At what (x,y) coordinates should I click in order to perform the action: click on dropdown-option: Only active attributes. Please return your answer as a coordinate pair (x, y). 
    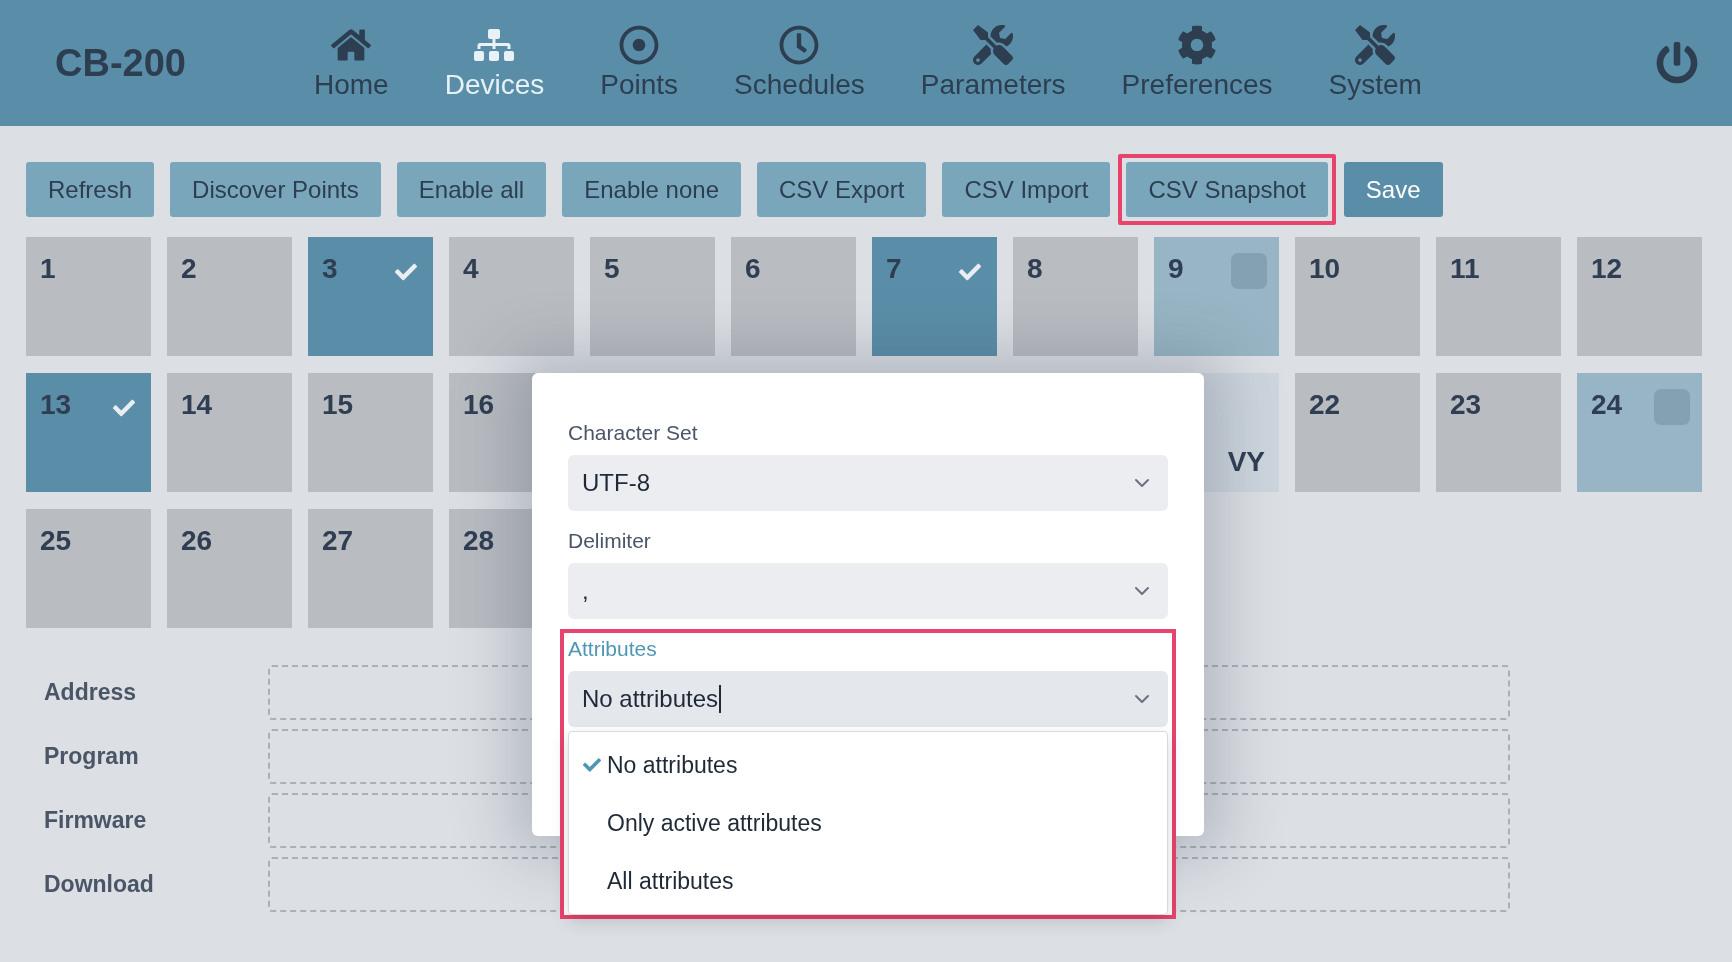
    Looking at the image, I should click on (868, 823).